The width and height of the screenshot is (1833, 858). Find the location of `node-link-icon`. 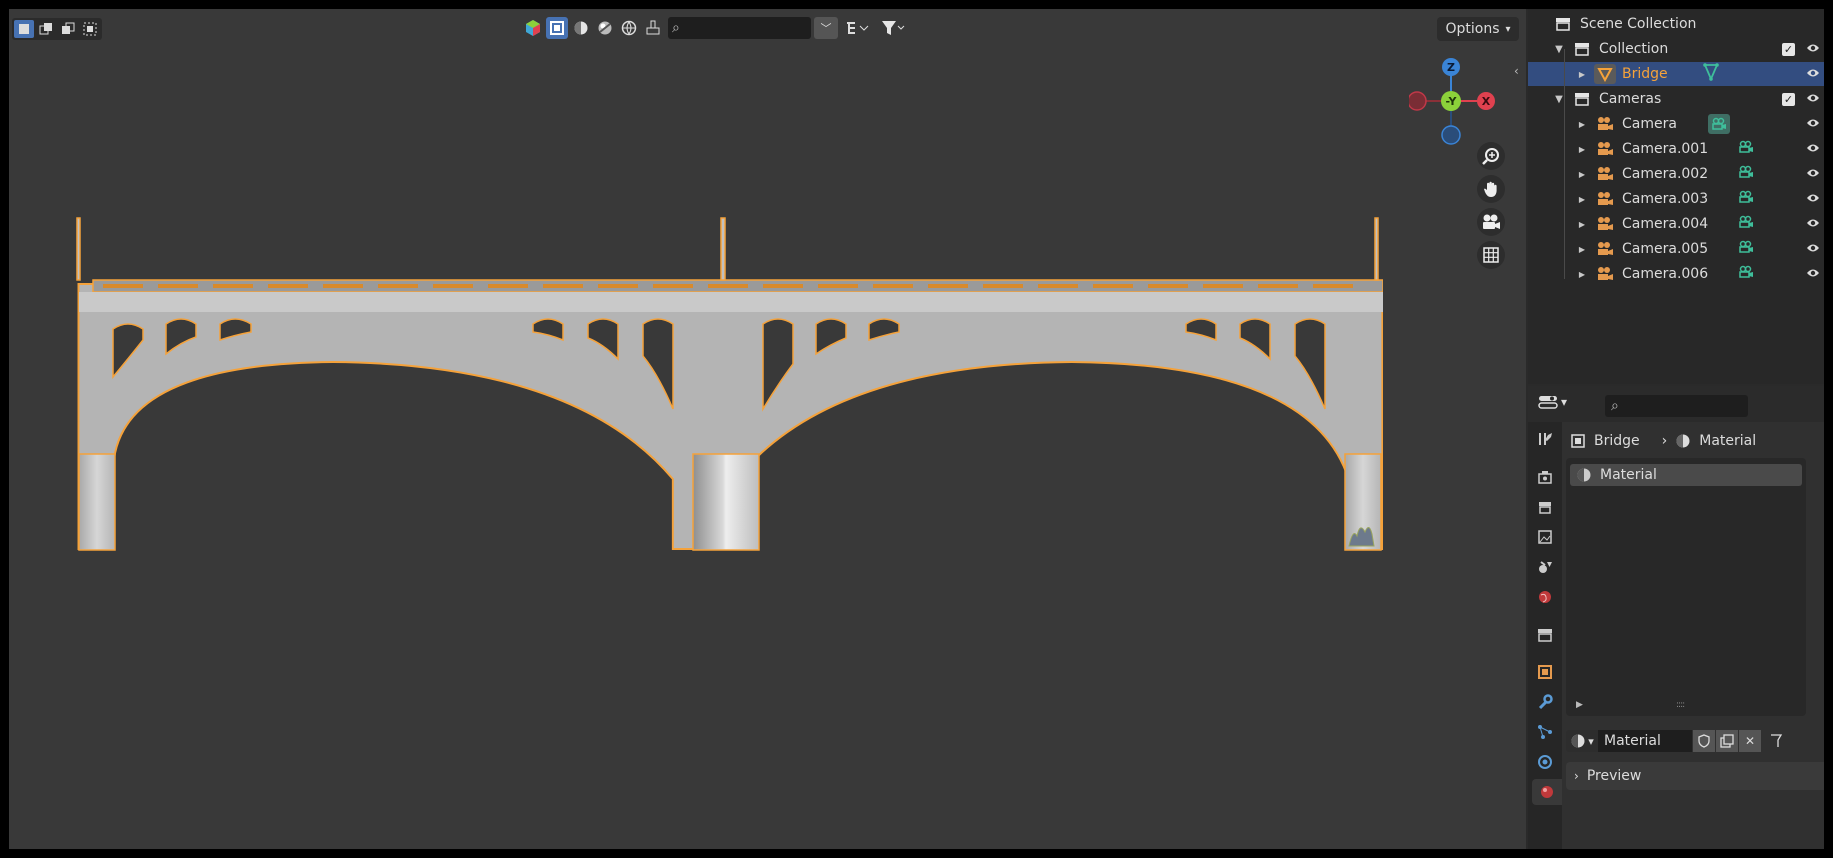

node-link-icon is located at coordinates (1779, 741).